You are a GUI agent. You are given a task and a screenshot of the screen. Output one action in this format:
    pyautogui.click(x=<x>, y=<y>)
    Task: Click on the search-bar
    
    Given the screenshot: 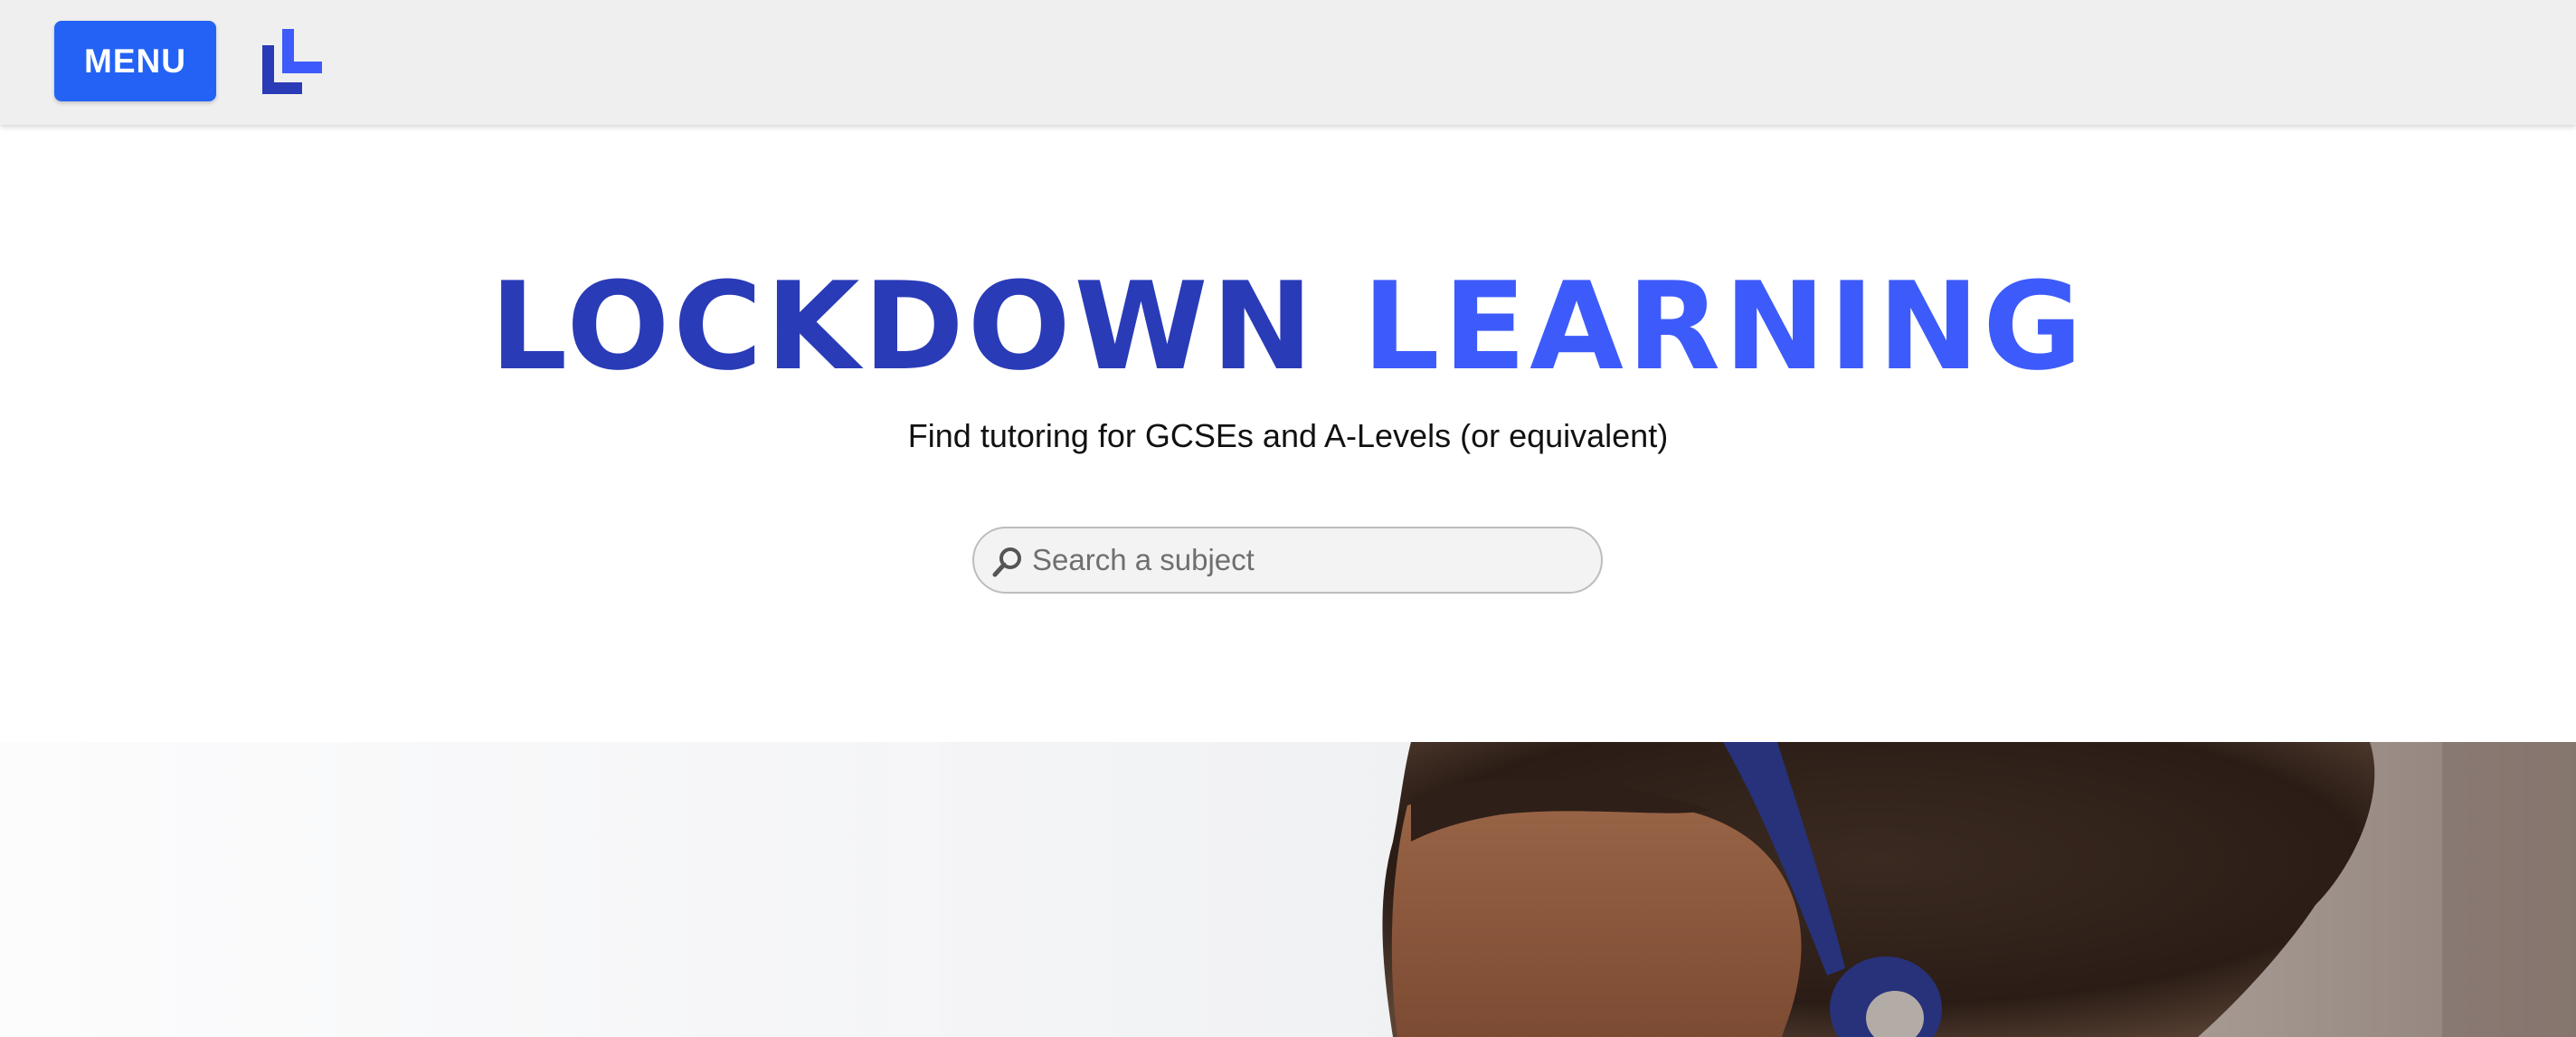 What is the action you would take?
    pyautogui.click(x=1287, y=560)
    